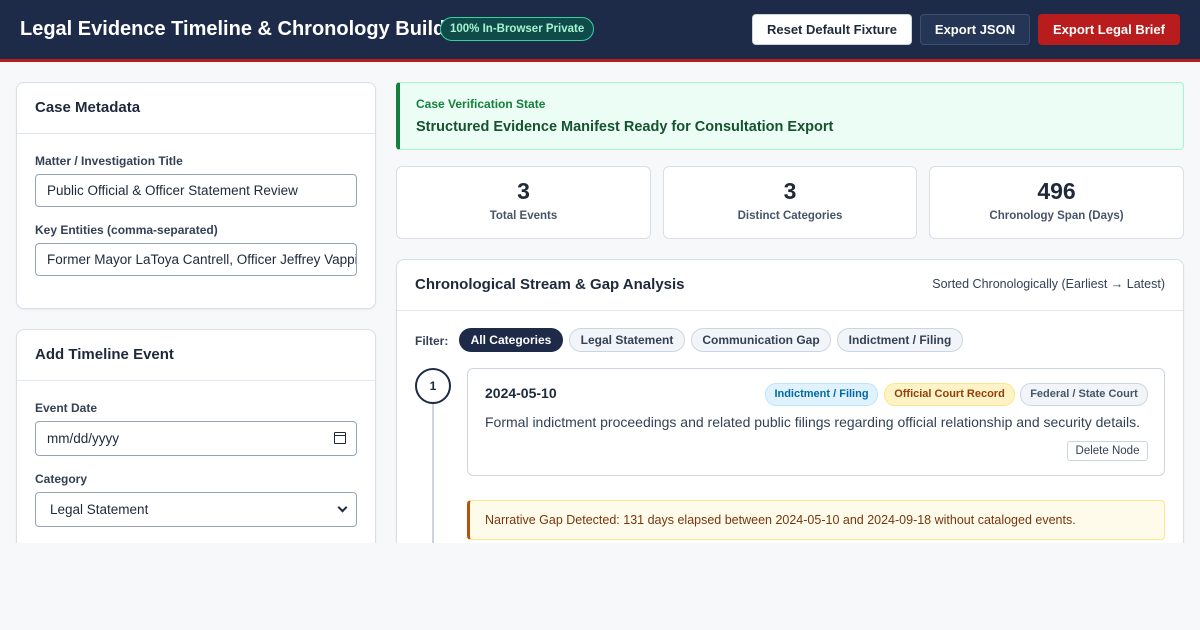  I want to click on event-date-input: mm/dd/yyyy, so click(196, 438).